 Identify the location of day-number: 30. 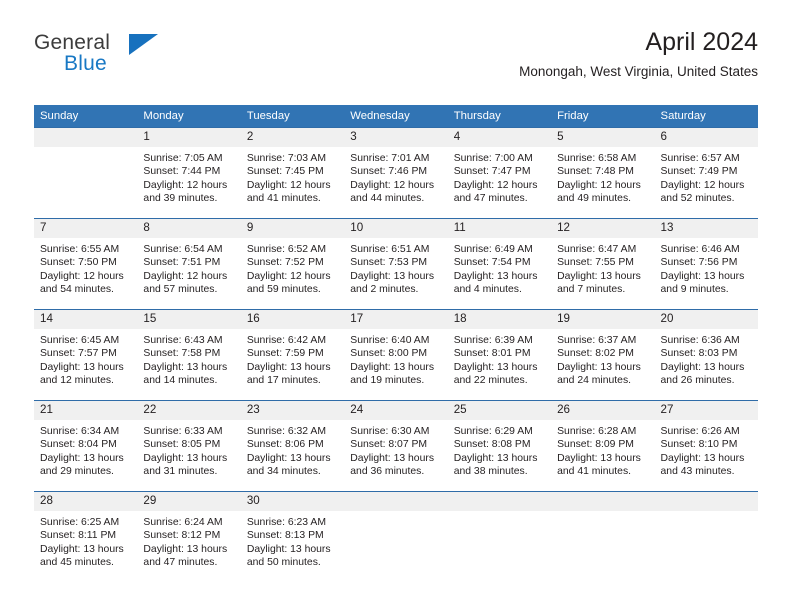
(292, 501).